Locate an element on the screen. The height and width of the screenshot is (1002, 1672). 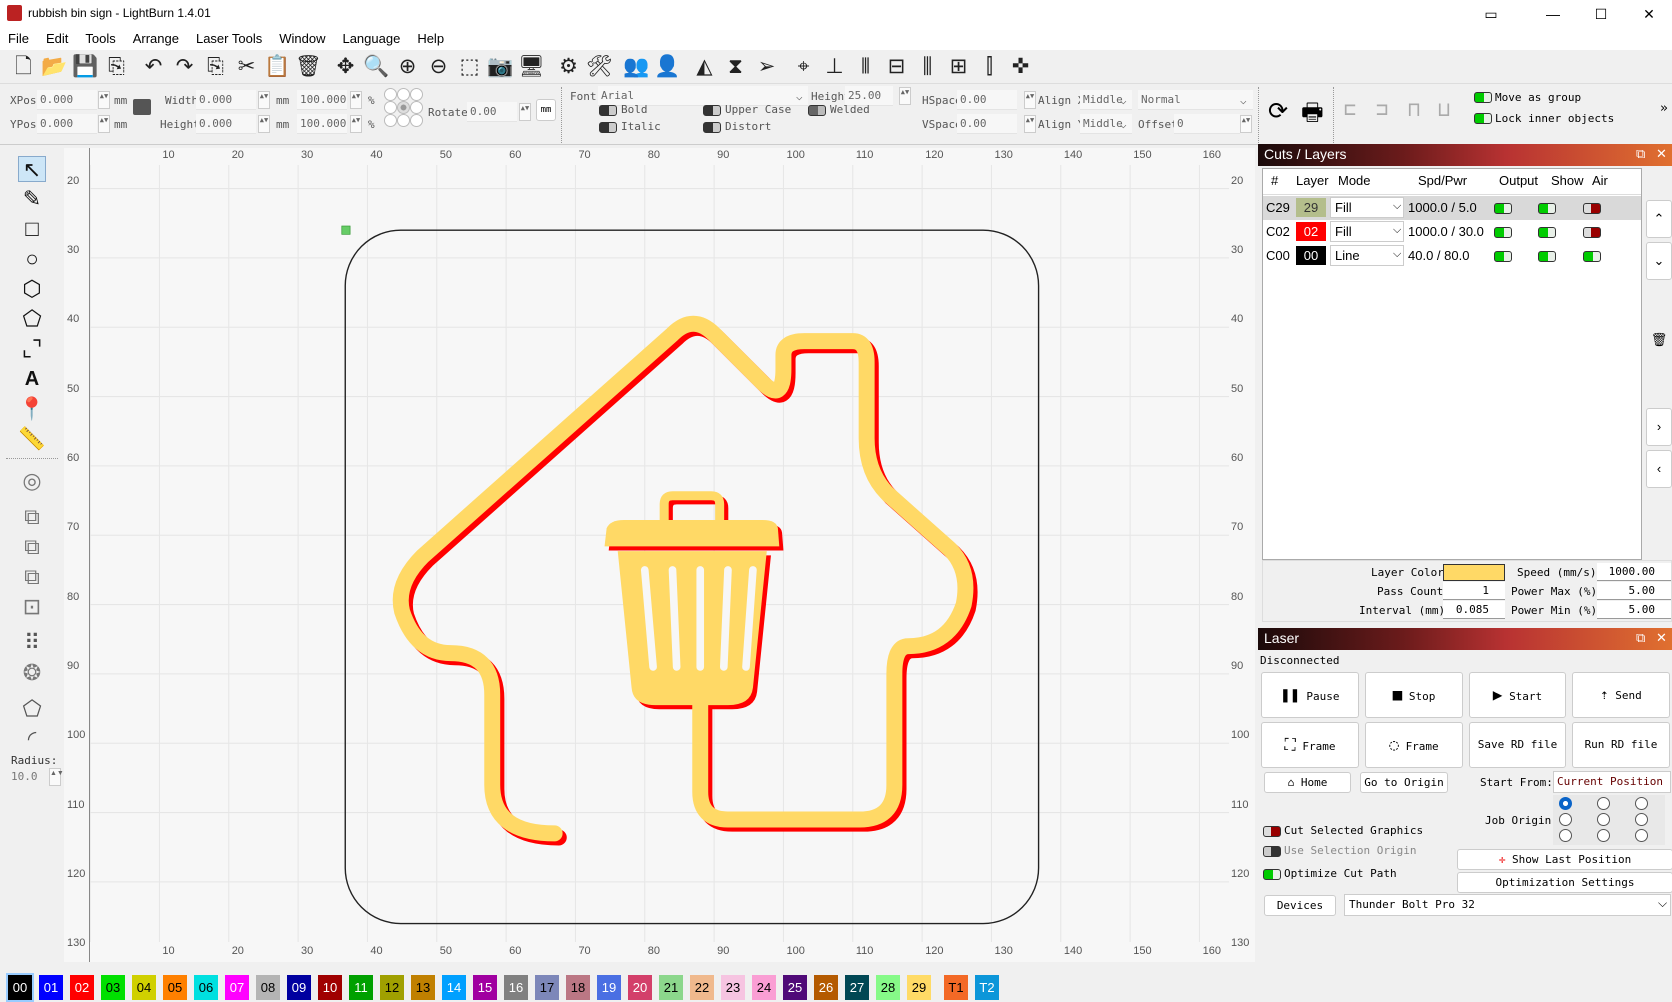
redo-icon: ↷ is located at coordinates (184, 67).